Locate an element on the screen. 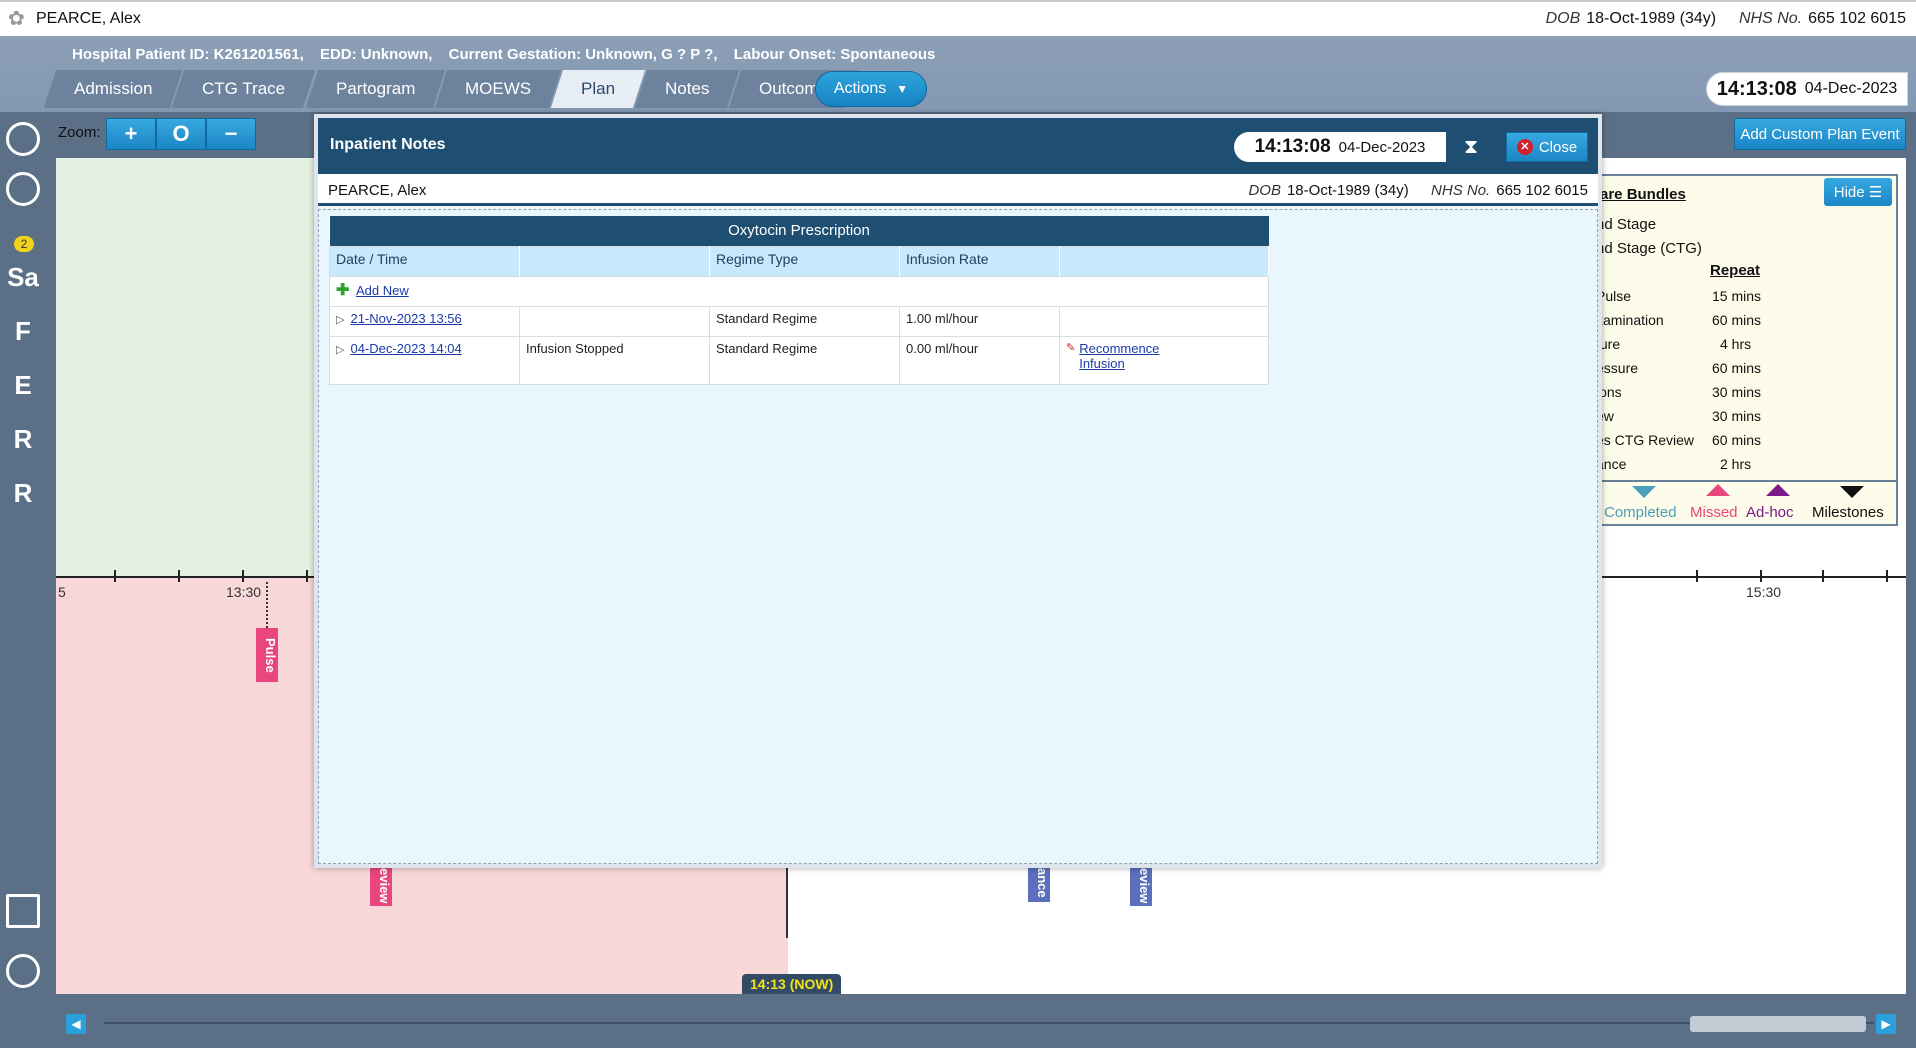  legend-row: ture 4 hrs is located at coordinates (1674, 344).